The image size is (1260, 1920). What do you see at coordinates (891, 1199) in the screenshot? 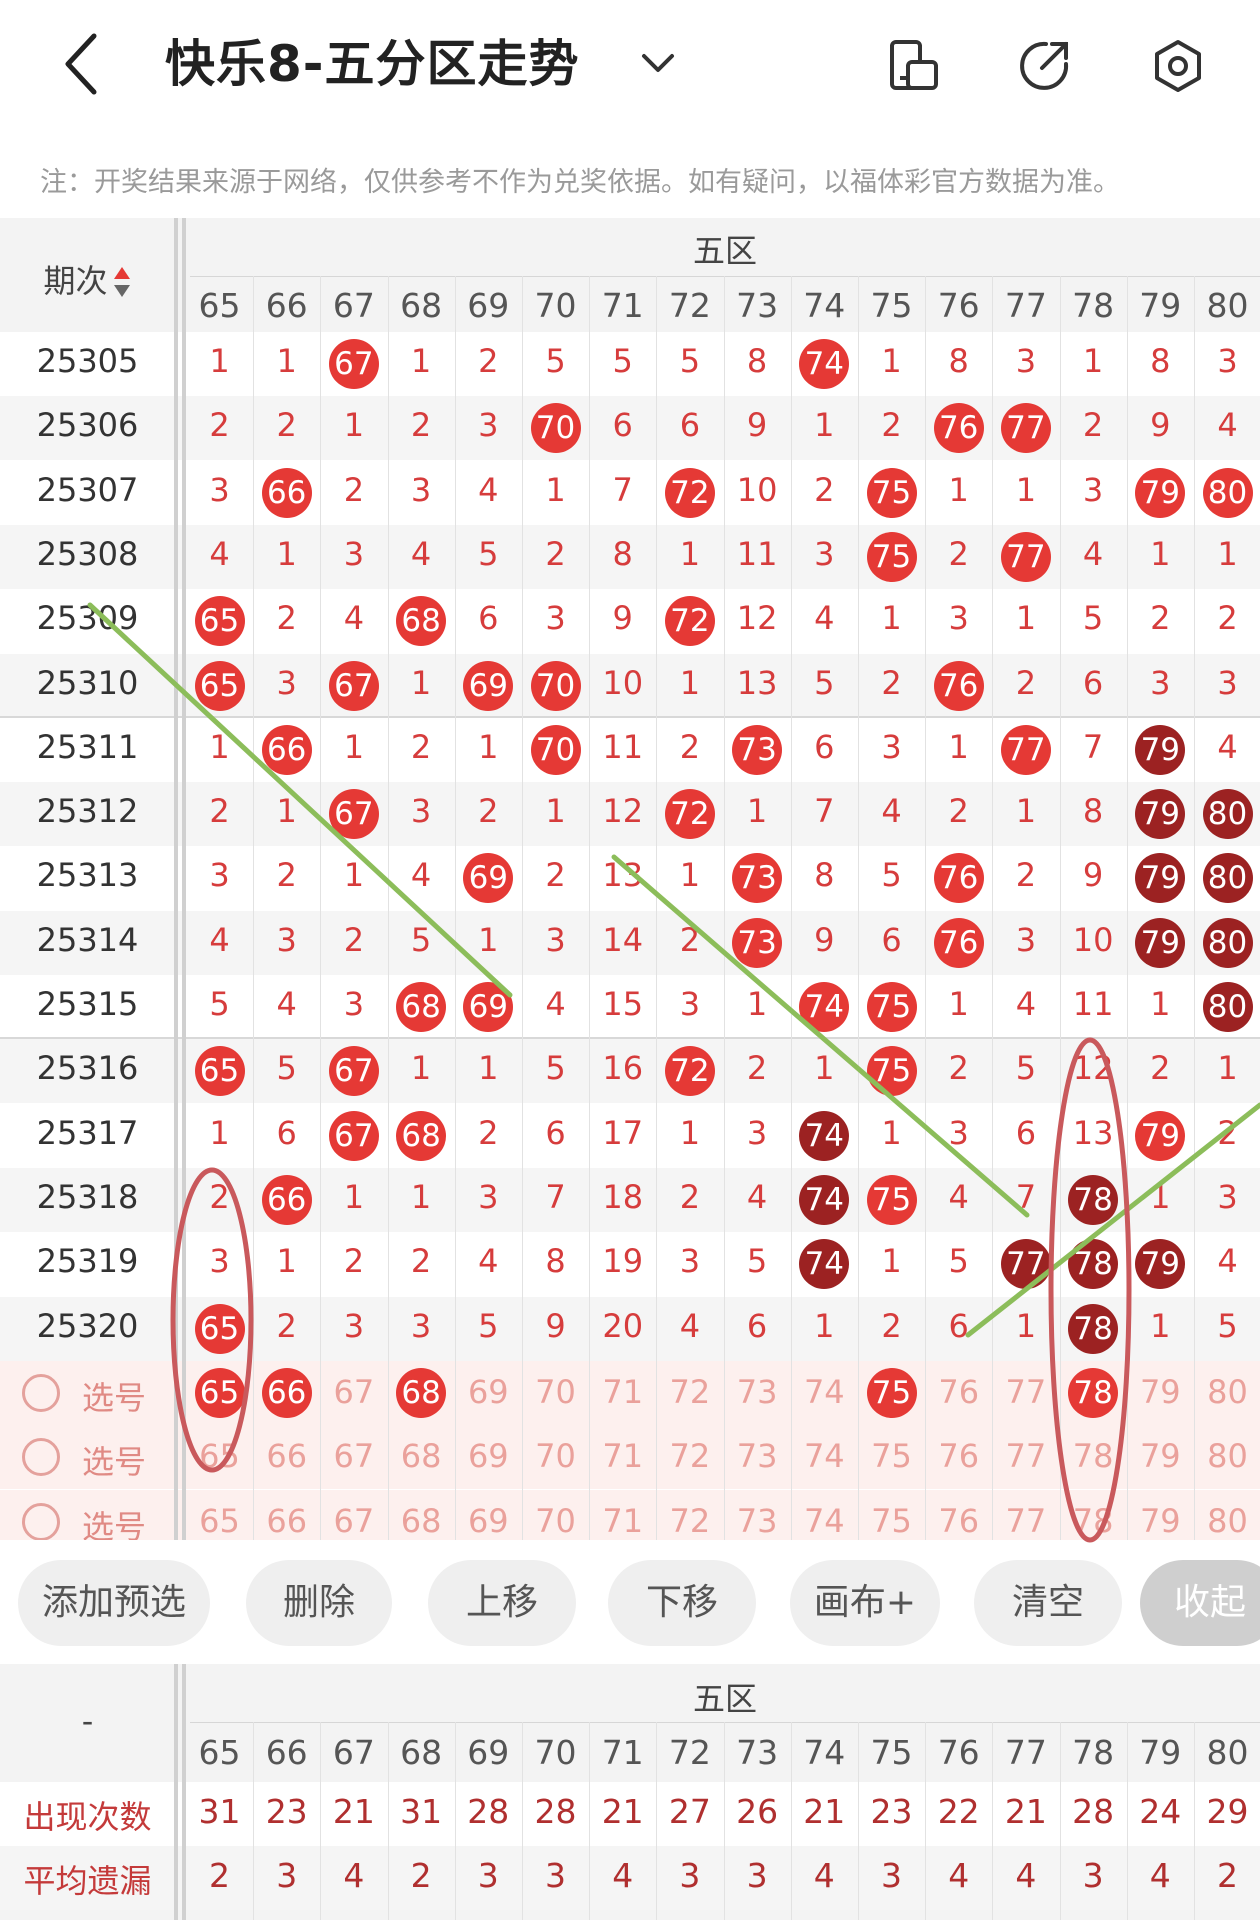
I see `drawn-number-ball: 75` at bounding box center [891, 1199].